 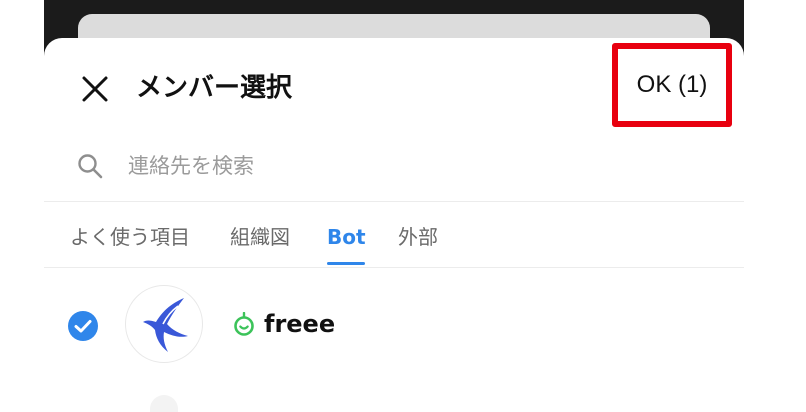 What do you see at coordinates (90, 166) in the screenshot?
I see `search-icon` at bounding box center [90, 166].